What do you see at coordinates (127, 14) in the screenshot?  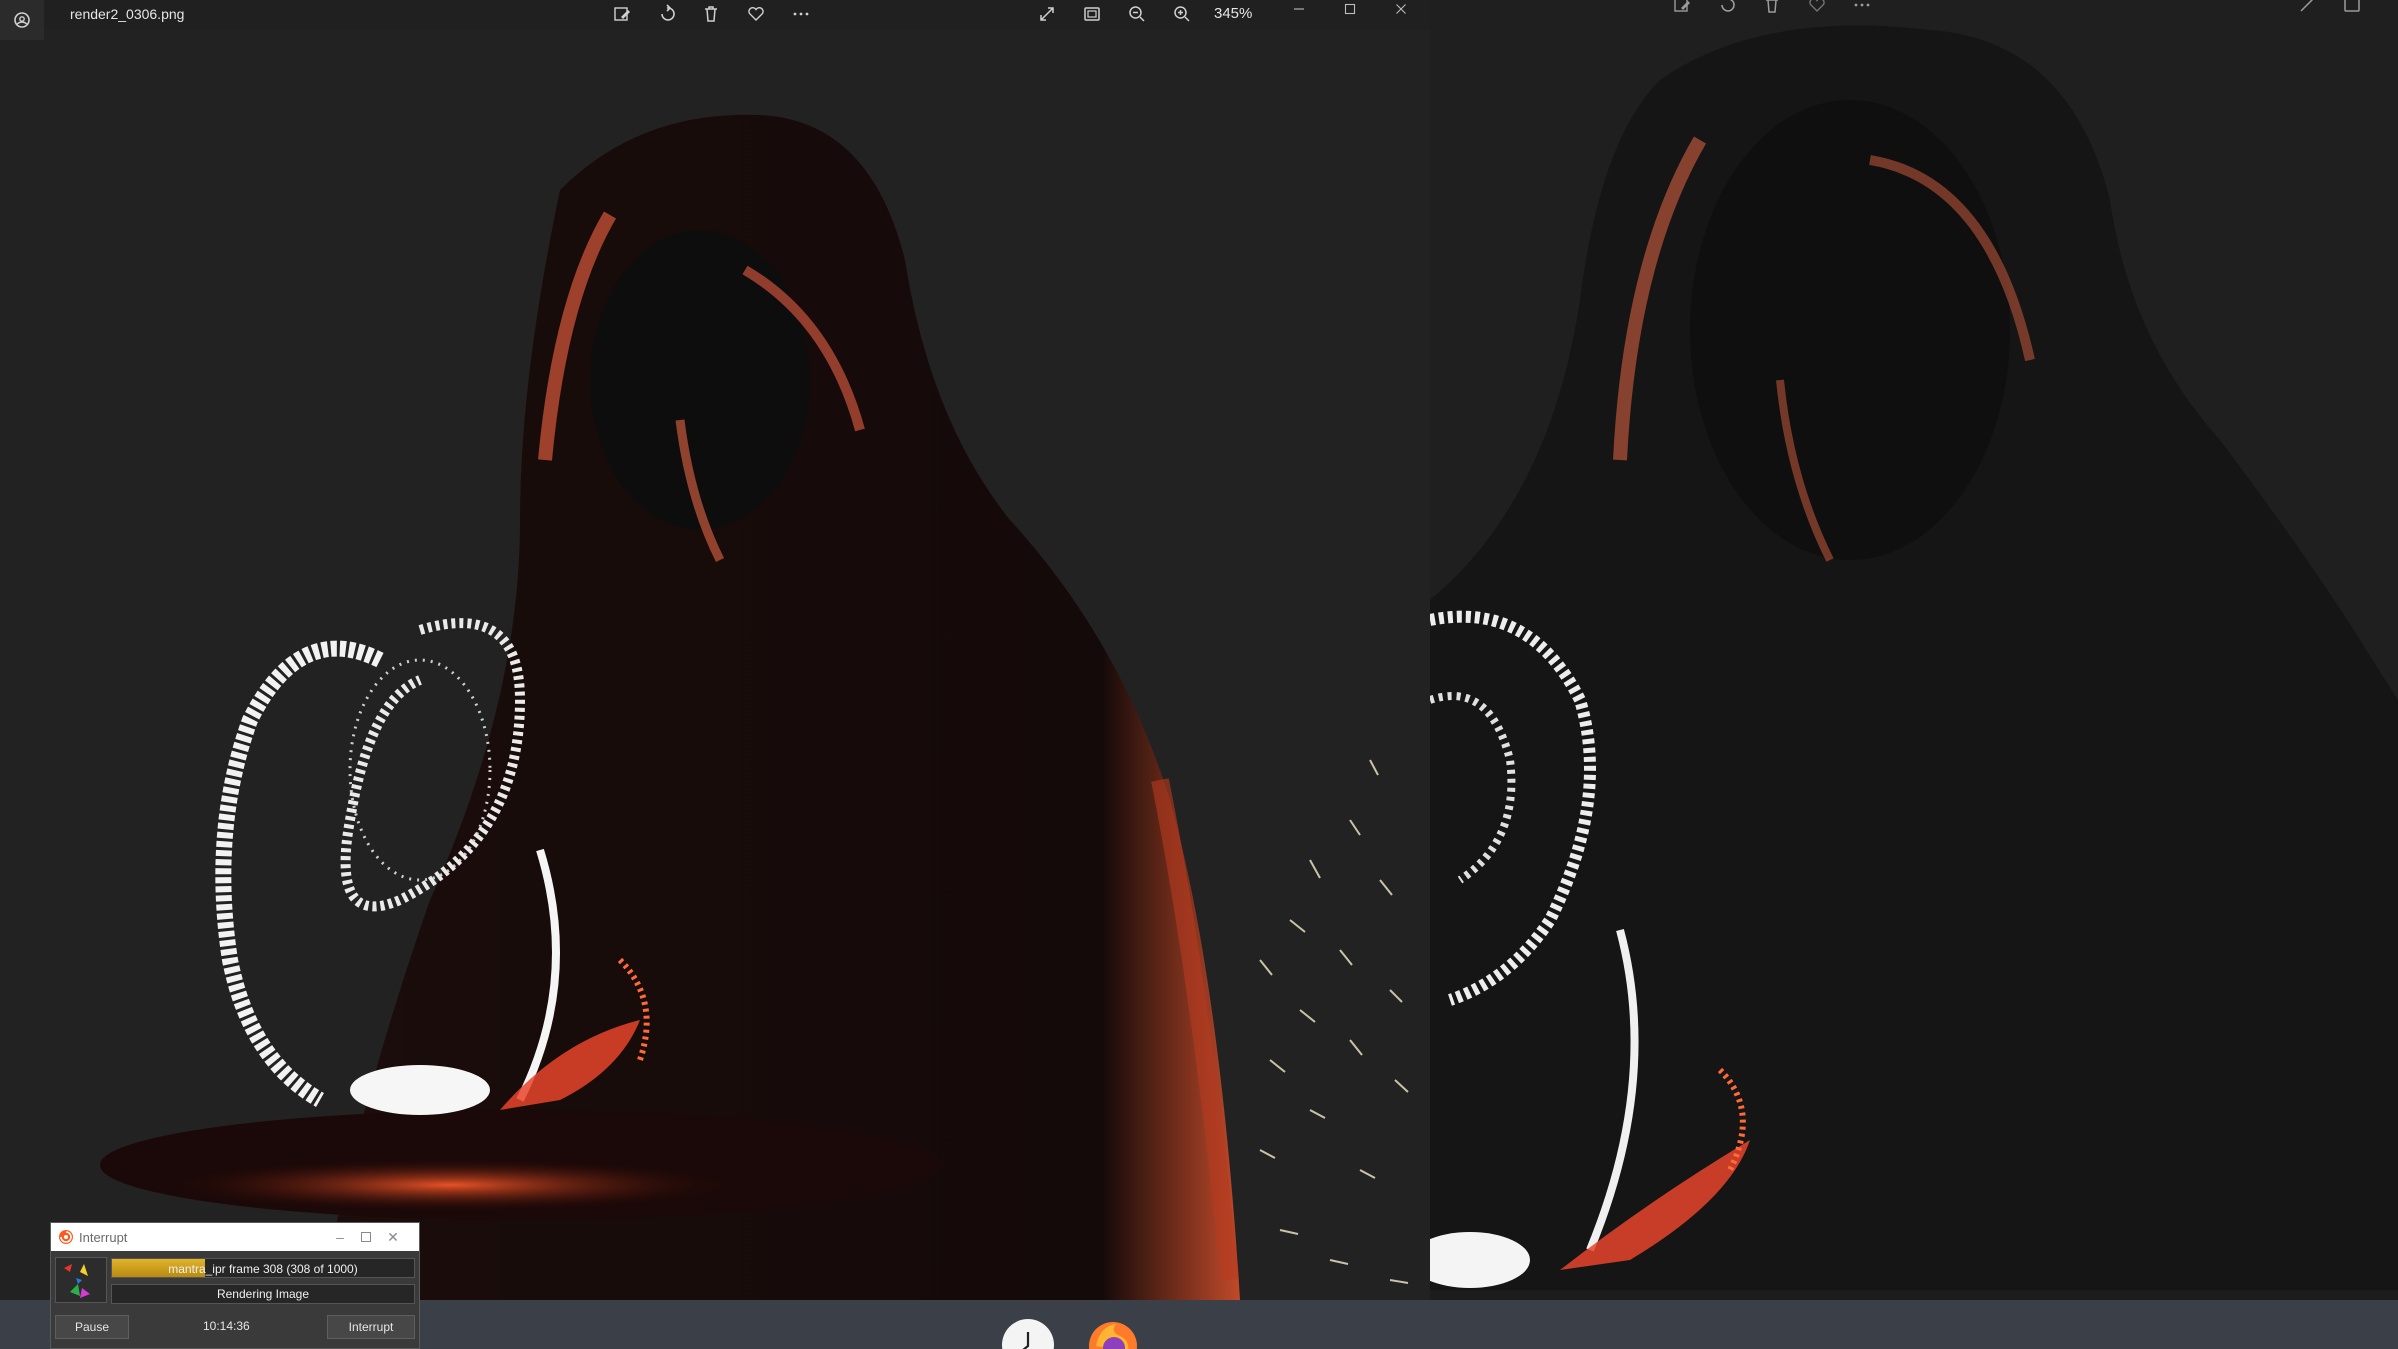 I see `file-name: render2_0306.png` at bounding box center [127, 14].